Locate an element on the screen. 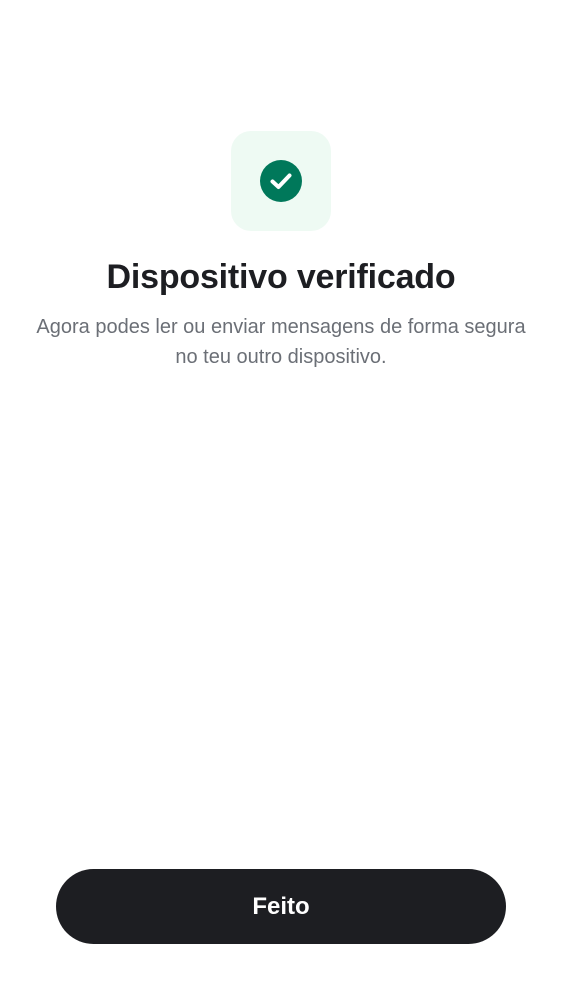 The width and height of the screenshot is (562, 1000). page-title: Dispositivo verificado is located at coordinates (281, 277).